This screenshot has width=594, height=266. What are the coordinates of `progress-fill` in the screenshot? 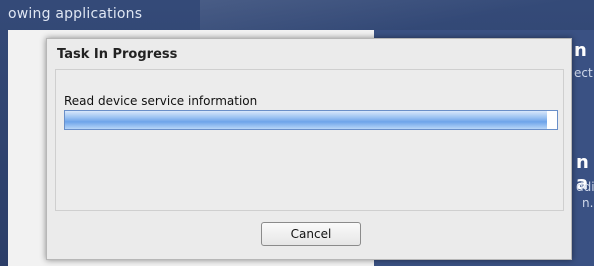 It's located at (306, 120).